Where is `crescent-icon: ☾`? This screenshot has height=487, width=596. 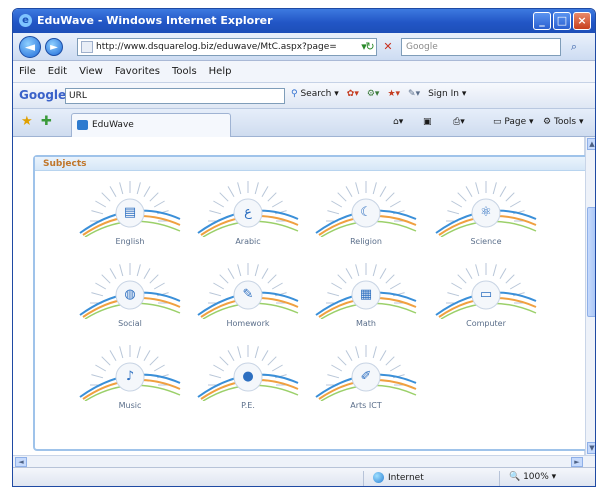 crescent-icon: ☾ is located at coordinates (366, 212).